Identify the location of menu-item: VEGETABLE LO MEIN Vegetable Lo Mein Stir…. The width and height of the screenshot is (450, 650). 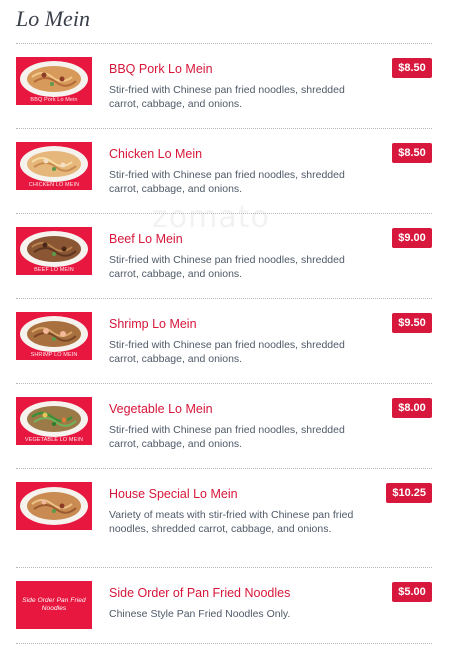
(224, 426).